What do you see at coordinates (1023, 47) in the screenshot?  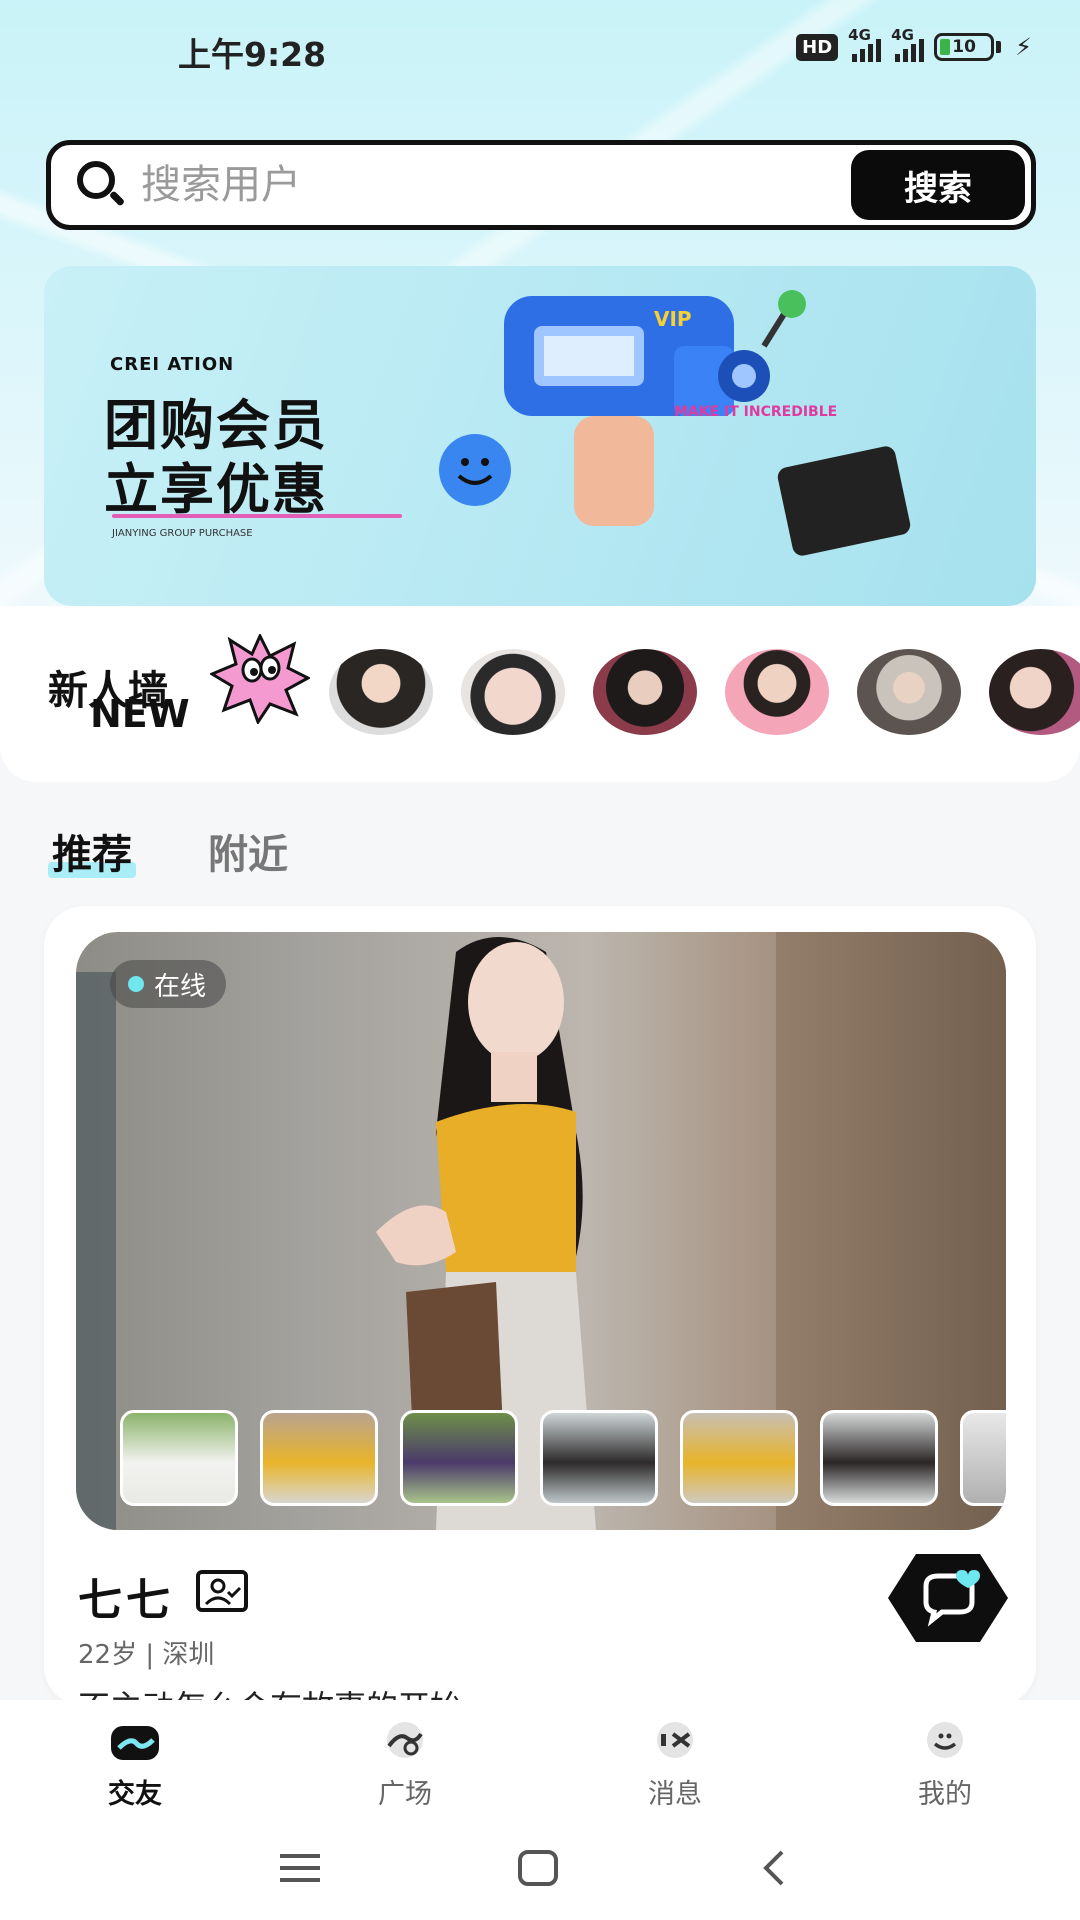 I see `charging-icon: ⚡` at bounding box center [1023, 47].